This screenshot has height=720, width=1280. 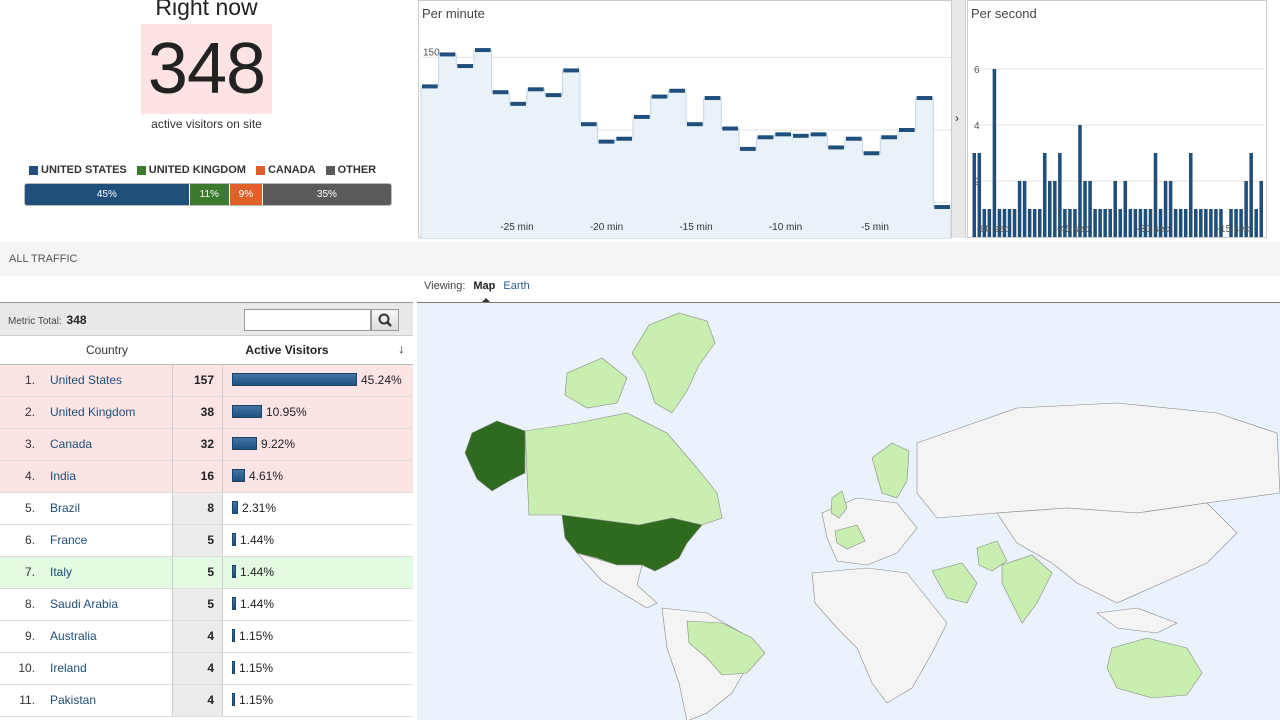 I want to click on x-tick-label: -20 min, so click(x=606, y=227).